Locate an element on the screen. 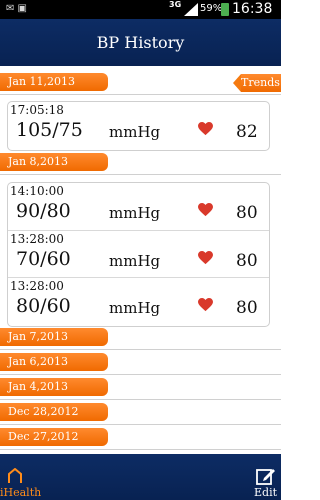 The height and width of the screenshot is (500, 320). date-header: Dec 27,2012 is located at coordinates (140, 437).